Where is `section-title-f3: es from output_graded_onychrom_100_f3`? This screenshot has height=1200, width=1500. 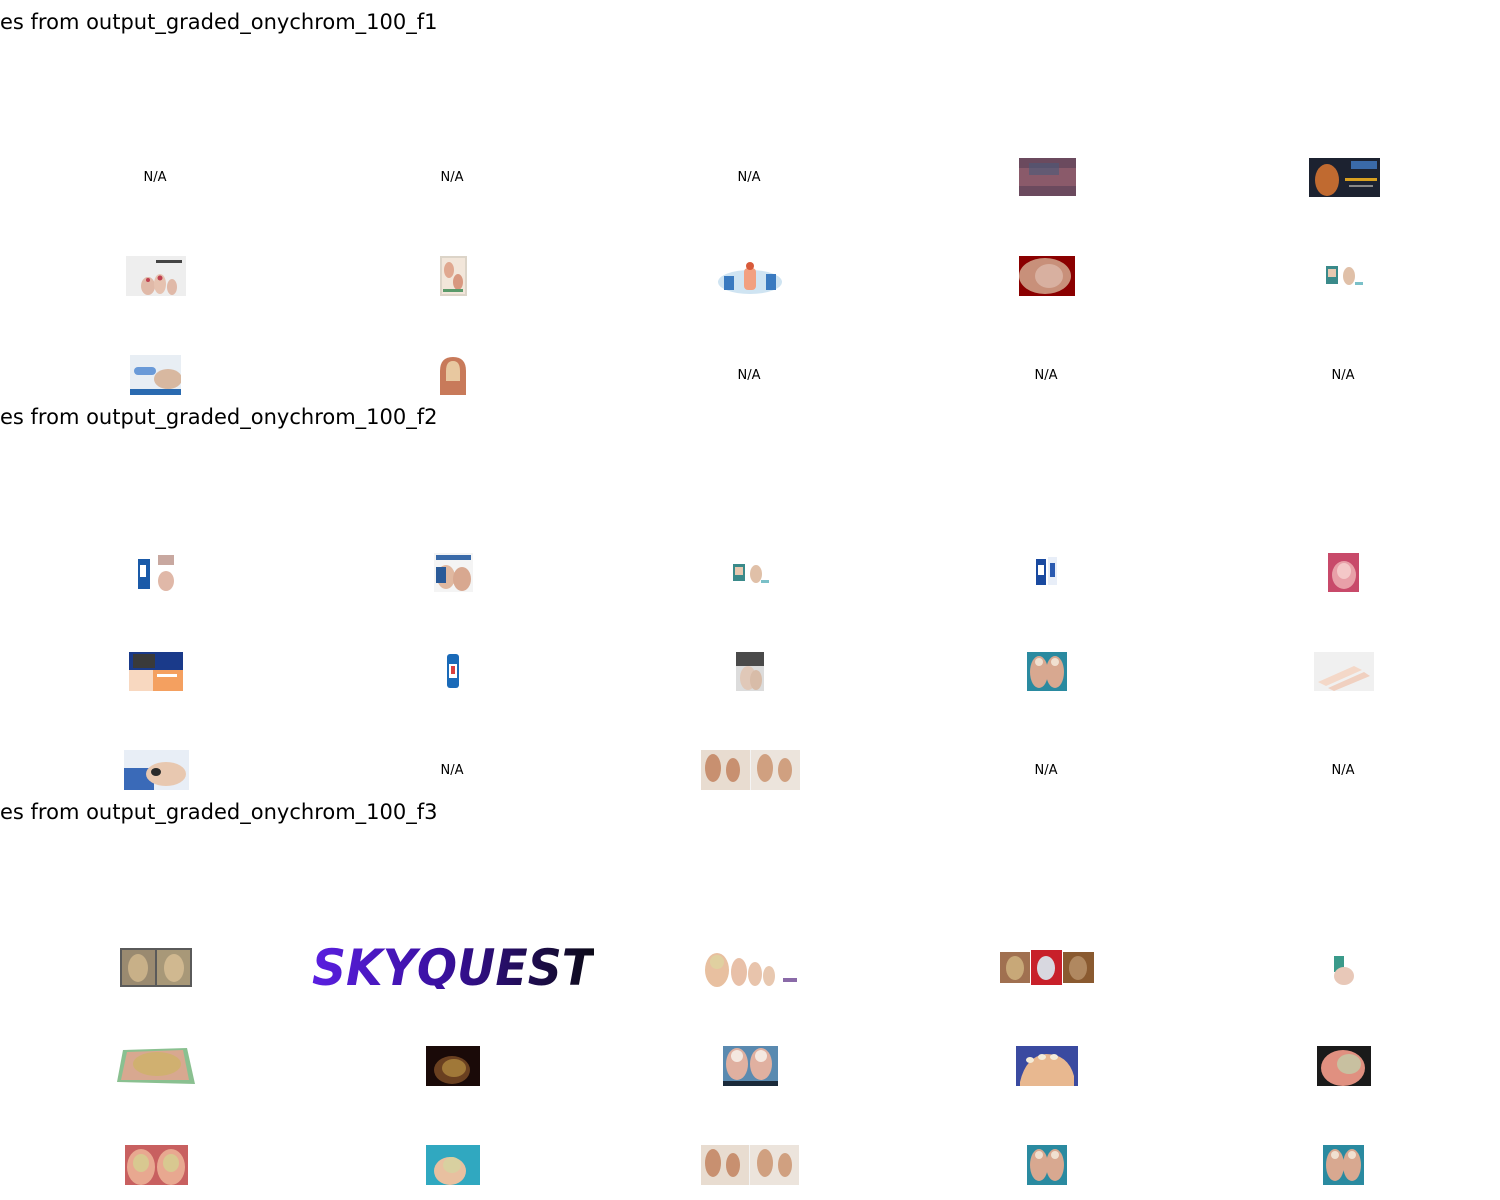
section-title-f3: es from output_graded_onychrom_100_f3 is located at coordinates (219, 812).